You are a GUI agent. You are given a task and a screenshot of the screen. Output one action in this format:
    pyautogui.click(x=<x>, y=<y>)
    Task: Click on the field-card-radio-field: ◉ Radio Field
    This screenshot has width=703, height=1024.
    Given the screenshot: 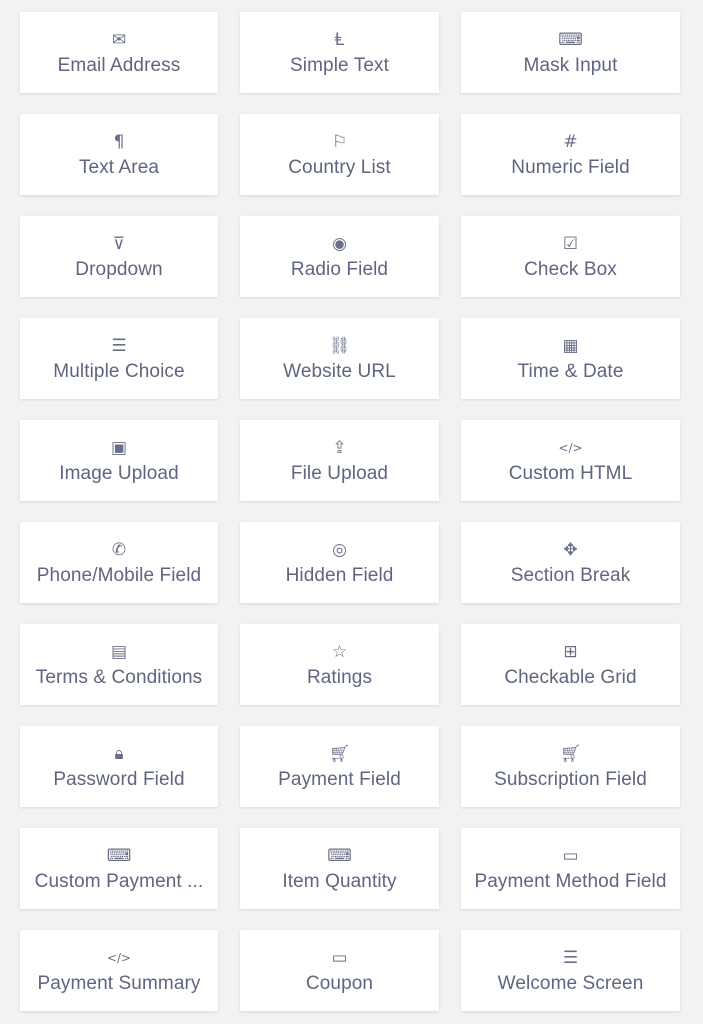 What is the action you would take?
    pyautogui.click(x=339, y=256)
    